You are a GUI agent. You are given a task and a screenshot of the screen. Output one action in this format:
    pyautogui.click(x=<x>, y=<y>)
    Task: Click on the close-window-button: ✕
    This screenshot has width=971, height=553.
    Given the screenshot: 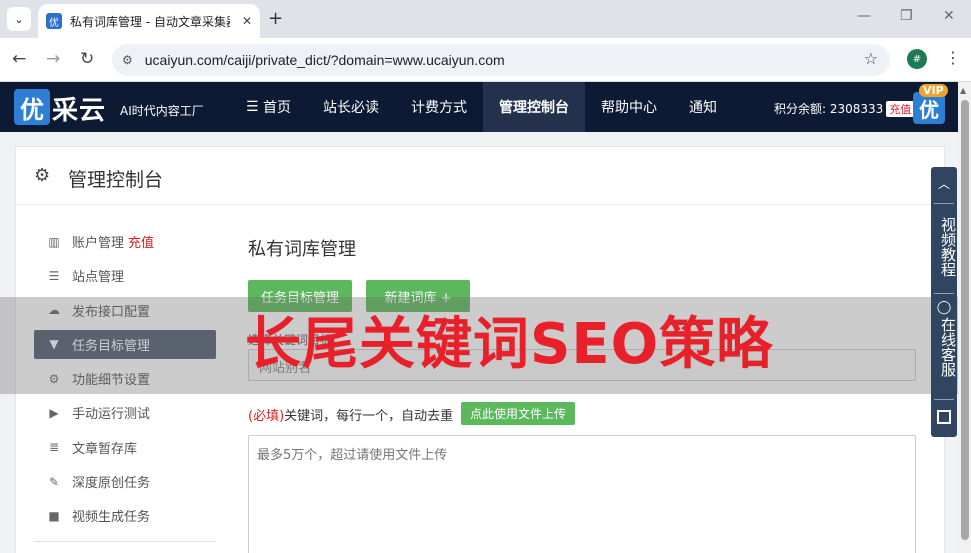 What is the action you would take?
    pyautogui.click(x=949, y=16)
    